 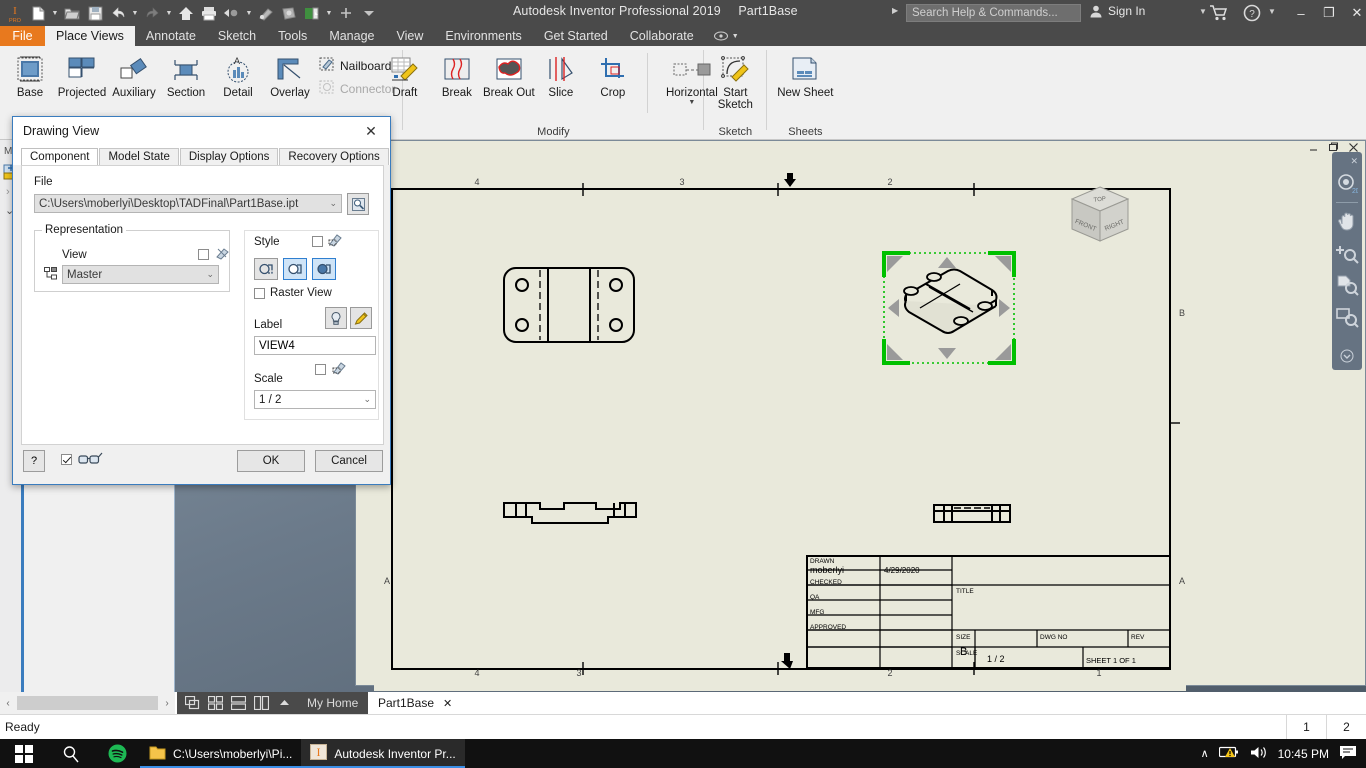 I want to click on tab-overflow-icon: ▼, so click(x=726, y=36).